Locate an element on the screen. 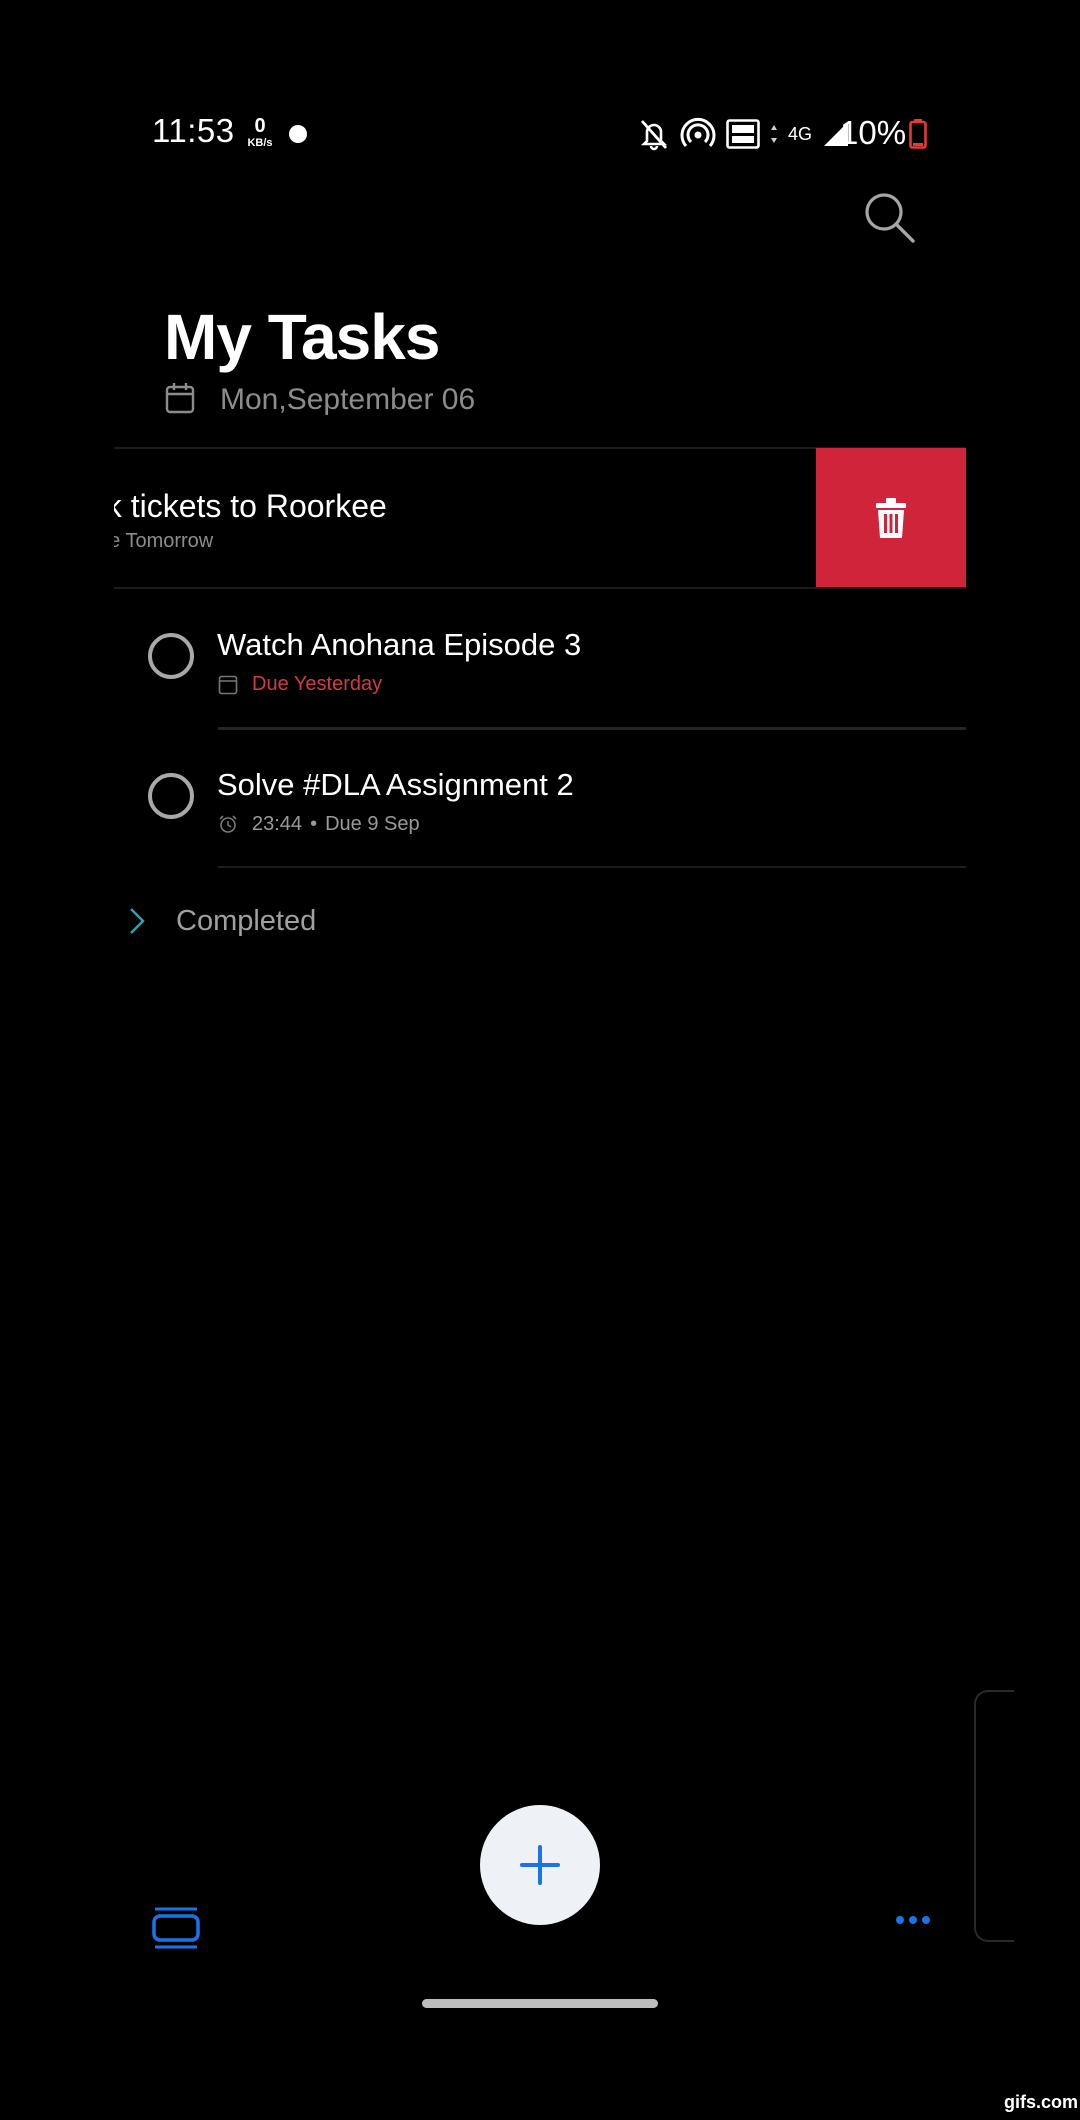 This screenshot has height=2120, width=1080. search-button is located at coordinates (890, 218).